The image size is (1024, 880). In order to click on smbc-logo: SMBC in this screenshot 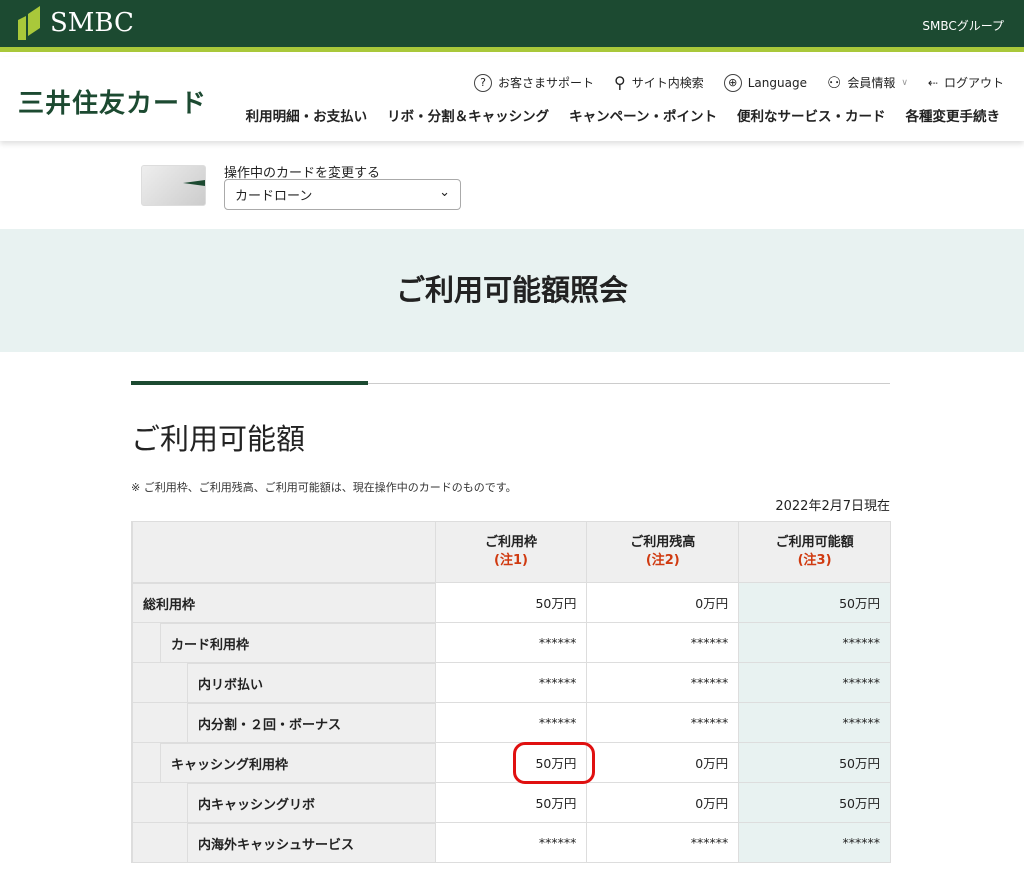, I will do `click(76, 23)`.